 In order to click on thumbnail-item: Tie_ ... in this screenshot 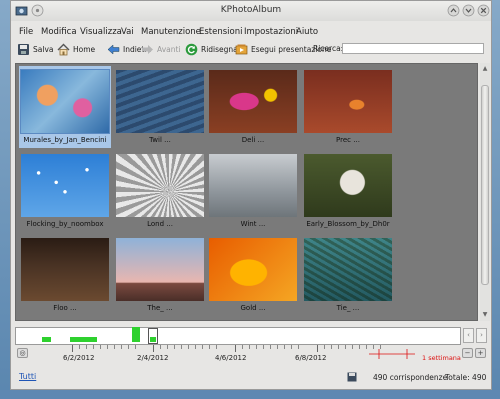, I will do `click(348, 275)`.